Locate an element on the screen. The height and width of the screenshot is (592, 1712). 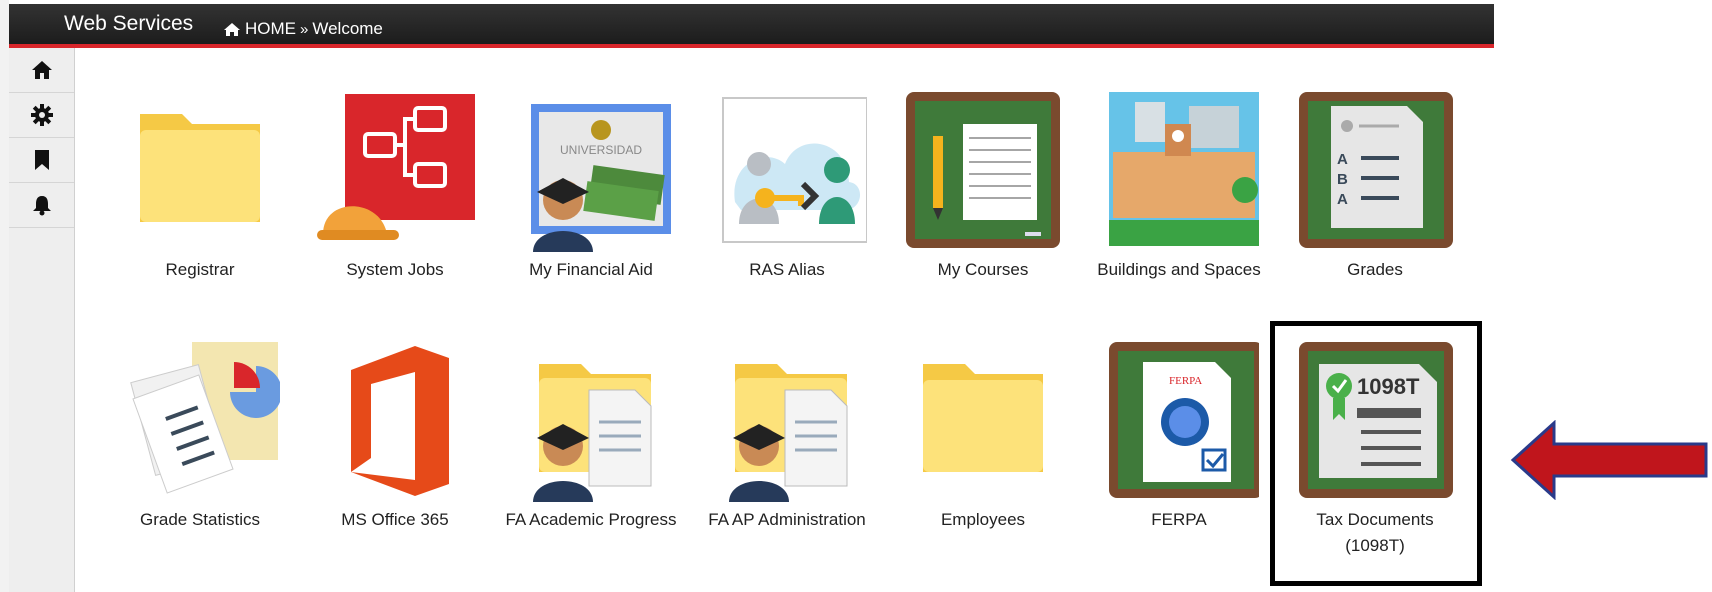
sidebar-notifications-button is located at coordinates (41, 205).